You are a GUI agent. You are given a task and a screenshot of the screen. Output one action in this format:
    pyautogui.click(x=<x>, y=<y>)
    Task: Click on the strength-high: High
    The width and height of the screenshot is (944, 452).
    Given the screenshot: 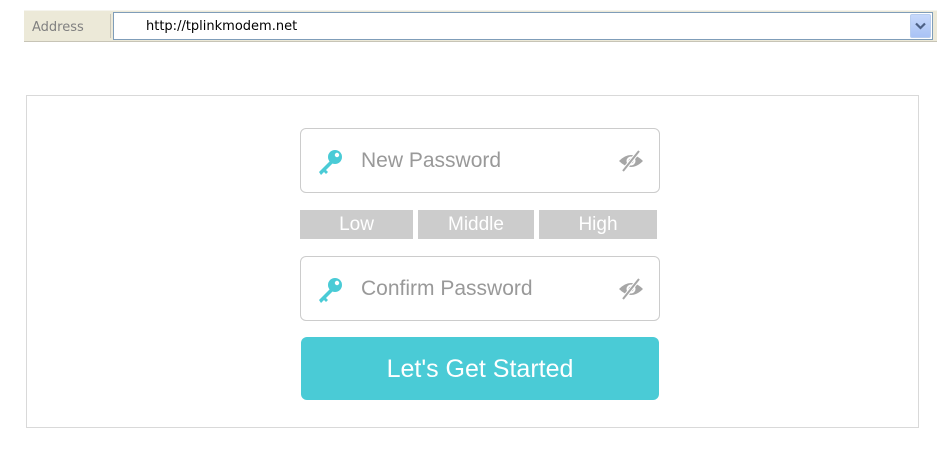 What is the action you would take?
    pyautogui.click(x=598, y=224)
    